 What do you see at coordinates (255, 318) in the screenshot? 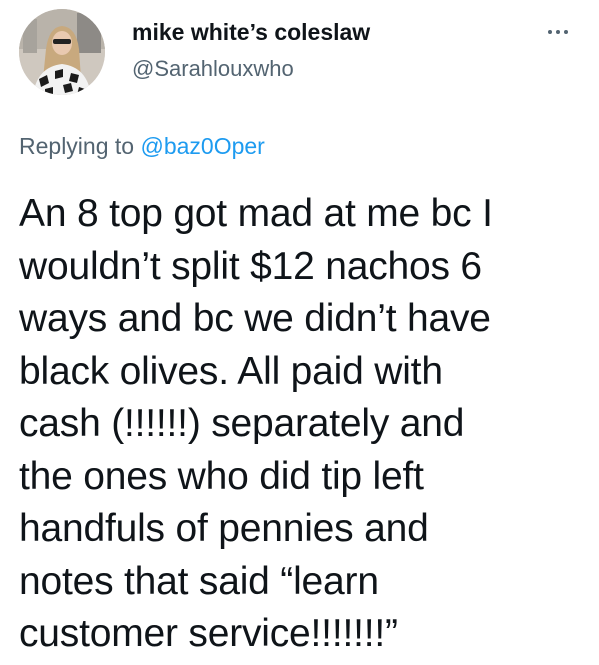
I see `tweet-text-line: ways and bc we didn’t have` at bounding box center [255, 318].